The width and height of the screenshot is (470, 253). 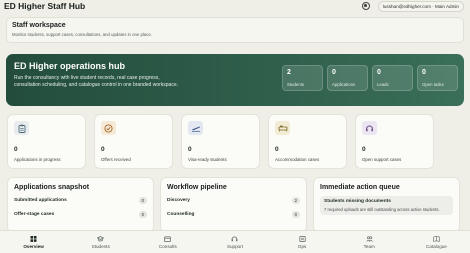 I want to click on hero-stat-label: Students, so click(x=295, y=84).